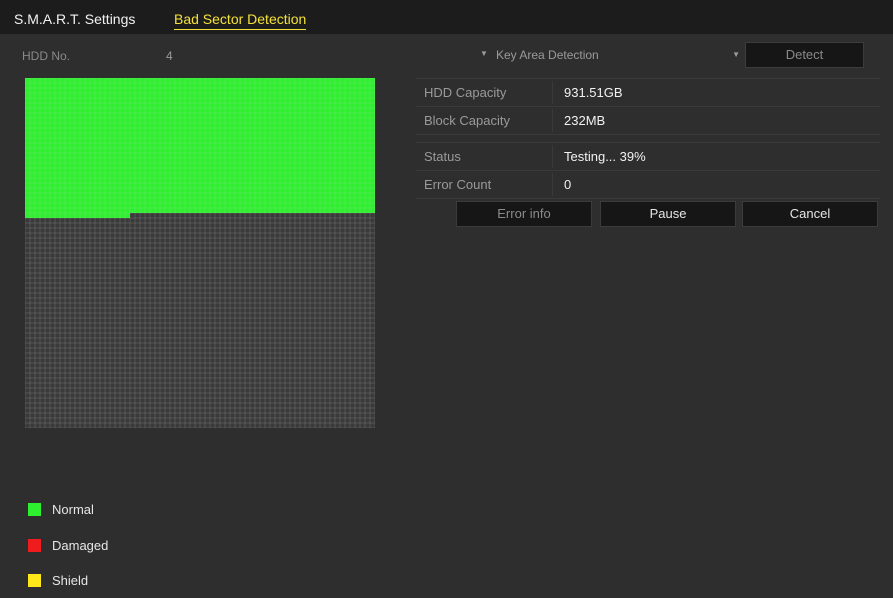 The height and width of the screenshot is (598, 893). Describe the element at coordinates (810, 214) in the screenshot. I see `cancel-button: Cancel` at that location.